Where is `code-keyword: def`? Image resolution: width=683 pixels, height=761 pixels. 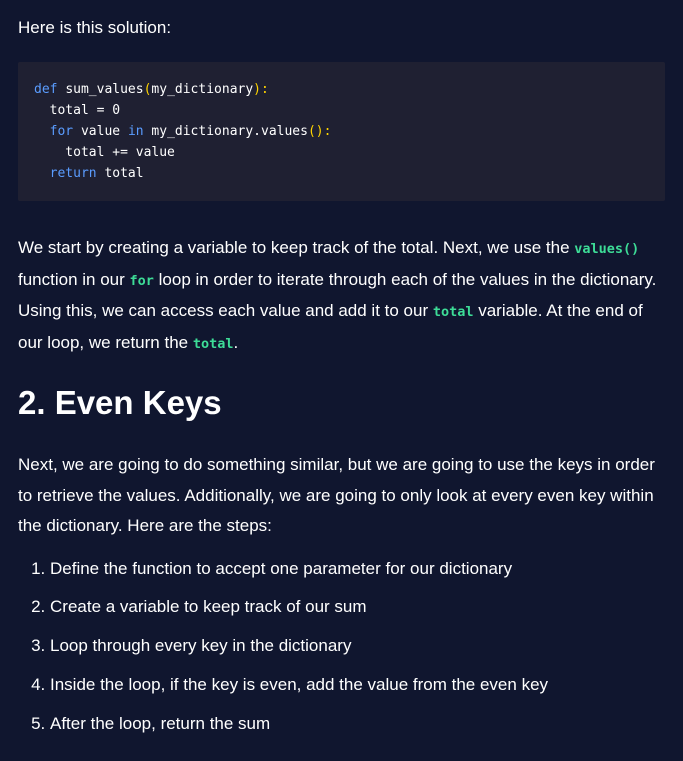
code-keyword: def is located at coordinates (50, 89).